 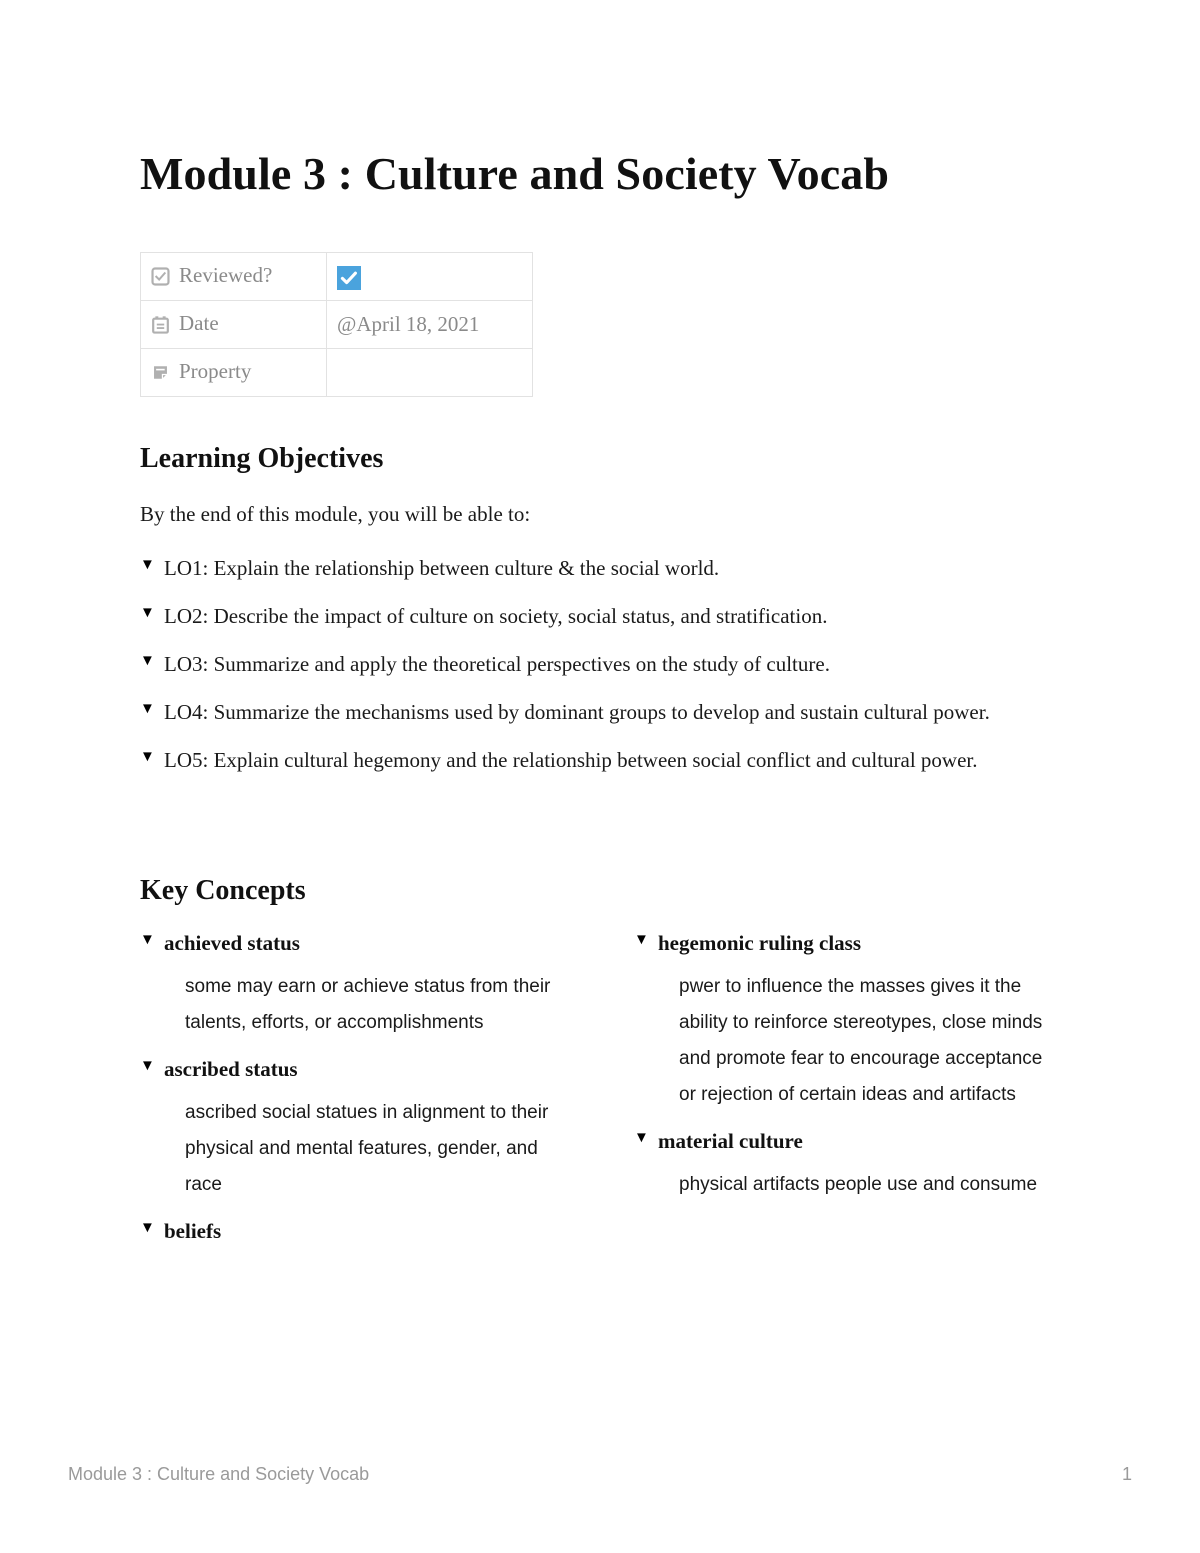 What do you see at coordinates (231, 1069) in the screenshot?
I see `key-concept-term-label: ascribed status` at bounding box center [231, 1069].